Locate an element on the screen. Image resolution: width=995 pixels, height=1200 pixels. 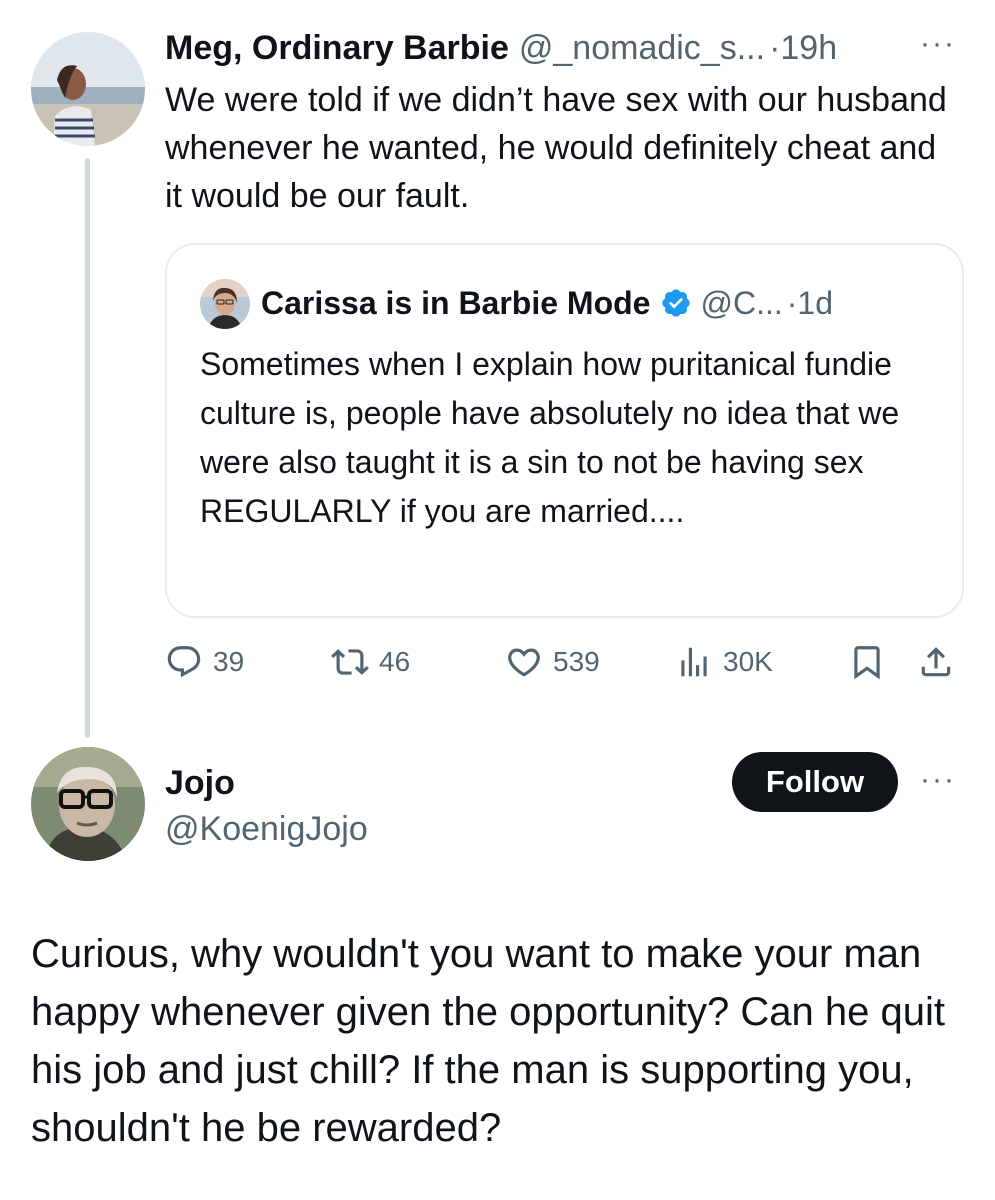
follow-button: Follow is located at coordinates (815, 782).